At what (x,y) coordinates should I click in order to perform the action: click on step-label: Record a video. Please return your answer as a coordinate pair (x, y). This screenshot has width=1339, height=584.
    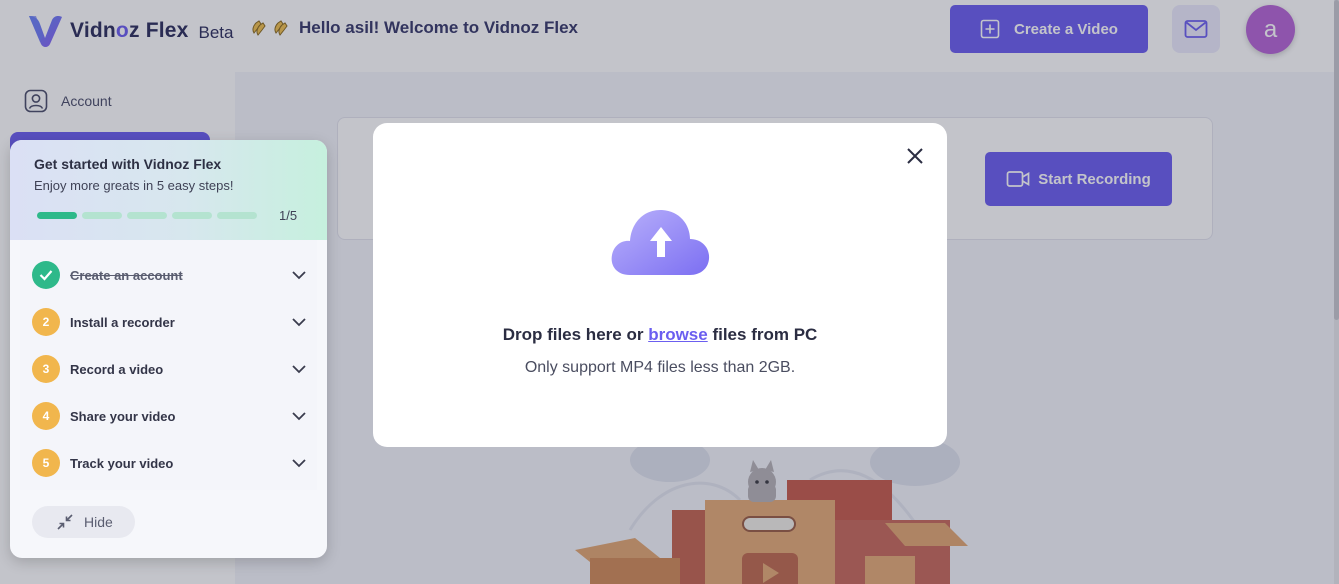
    Looking at the image, I should click on (117, 369).